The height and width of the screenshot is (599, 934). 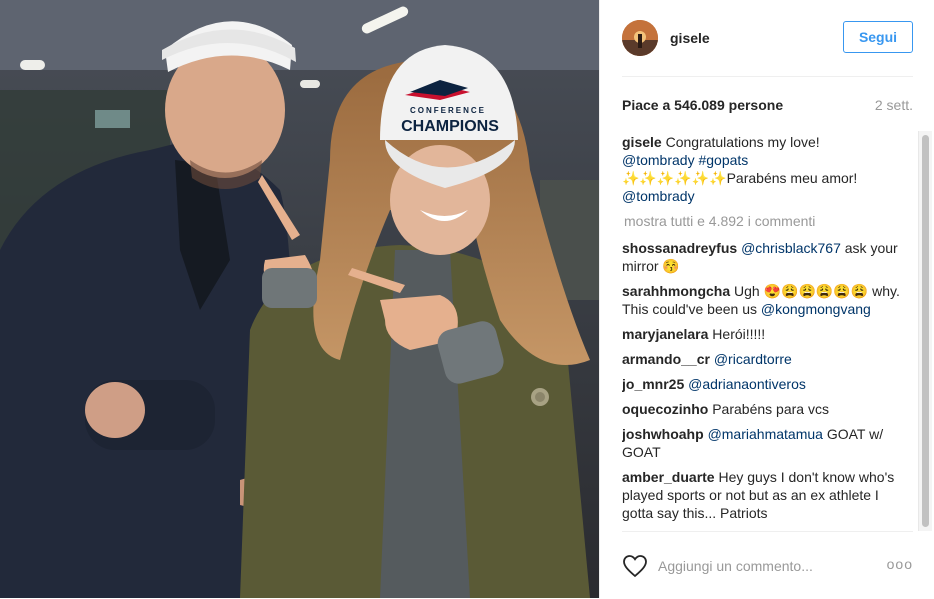 What do you see at coordinates (900, 564) in the screenshot?
I see `more-options-button: ooo` at bounding box center [900, 564].